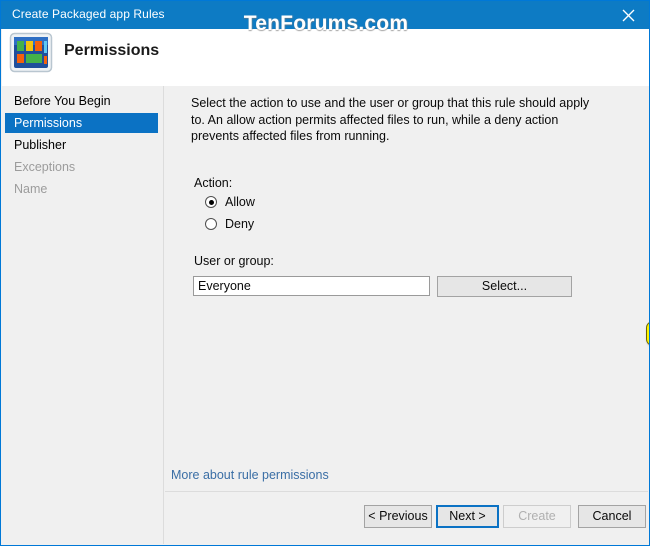  What do you see at coordinates (88, 14) in the screenshot?
I see `window-title: Create Packaged app Rules` at bounding box center [88, 14].